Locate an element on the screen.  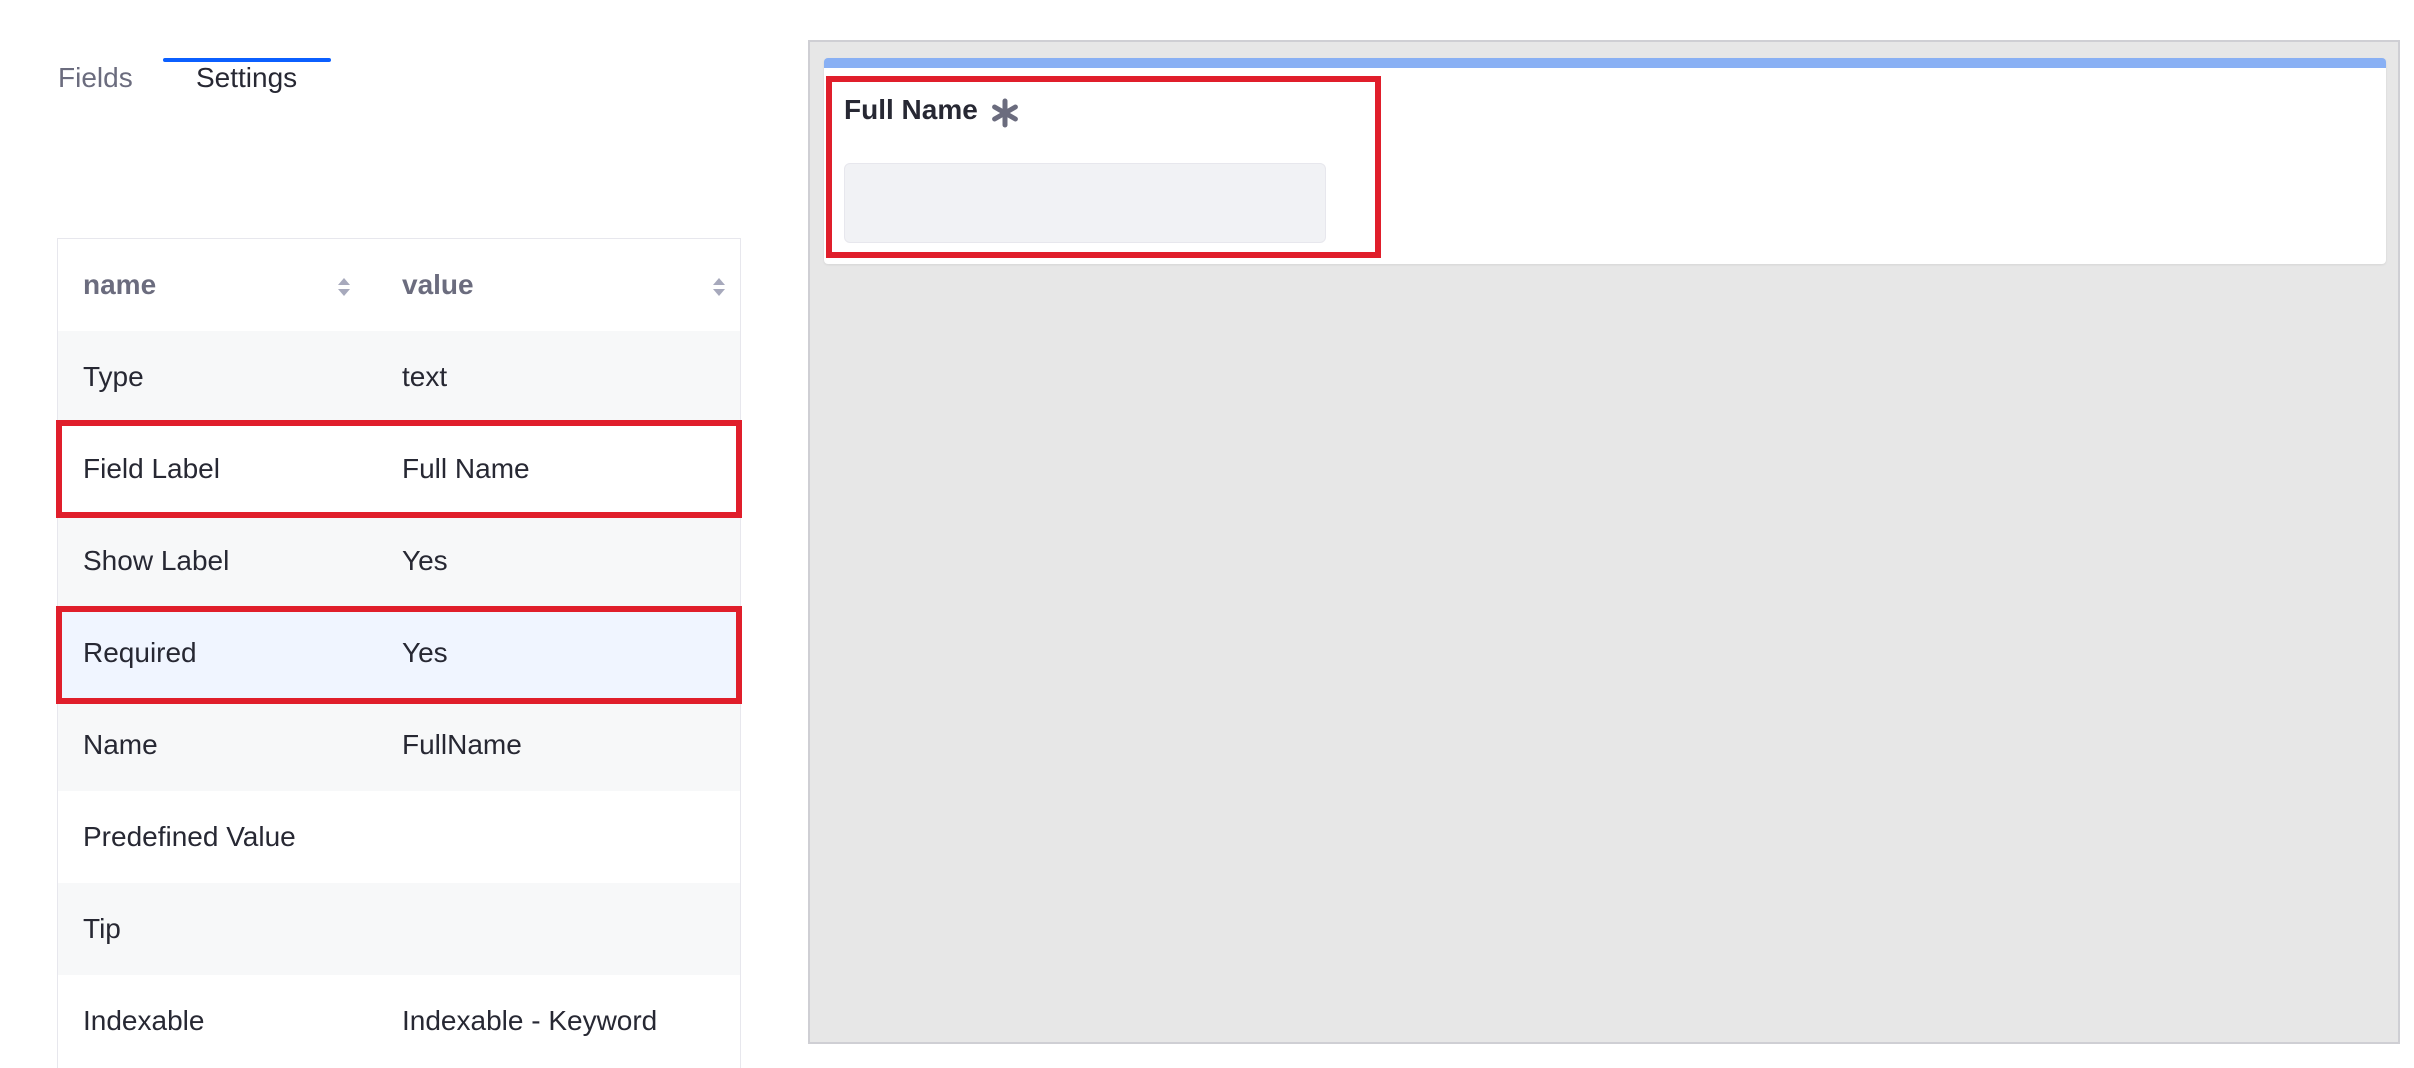
row-name: Field Label is located at coordinates (151, 468).